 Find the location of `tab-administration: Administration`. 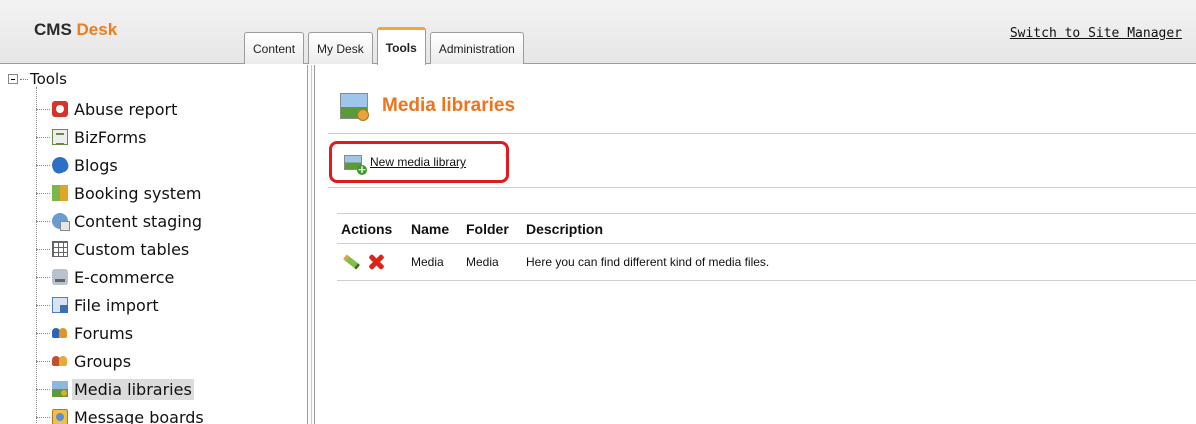

tab-administration: Administration is located at coordinates (476, 48).